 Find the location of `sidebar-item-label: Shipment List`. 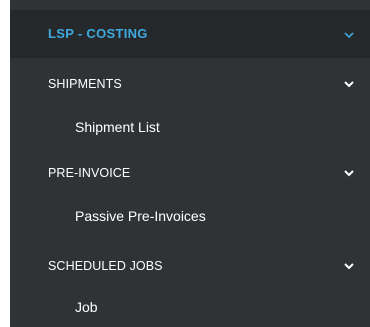

sidebar-item-label: Shipment List is located at coordinates (117, 127).